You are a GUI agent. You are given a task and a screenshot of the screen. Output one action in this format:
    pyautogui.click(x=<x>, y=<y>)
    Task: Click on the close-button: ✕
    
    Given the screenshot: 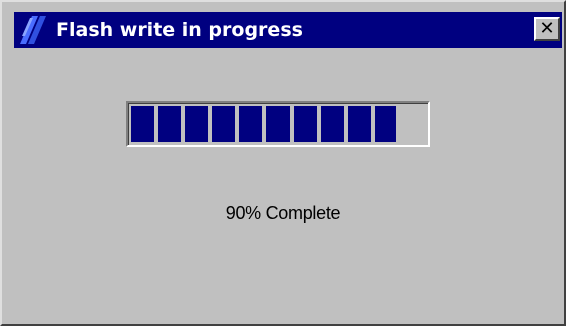 What is the action you would take?
    pyautogui.click(x=547, y=29)
    